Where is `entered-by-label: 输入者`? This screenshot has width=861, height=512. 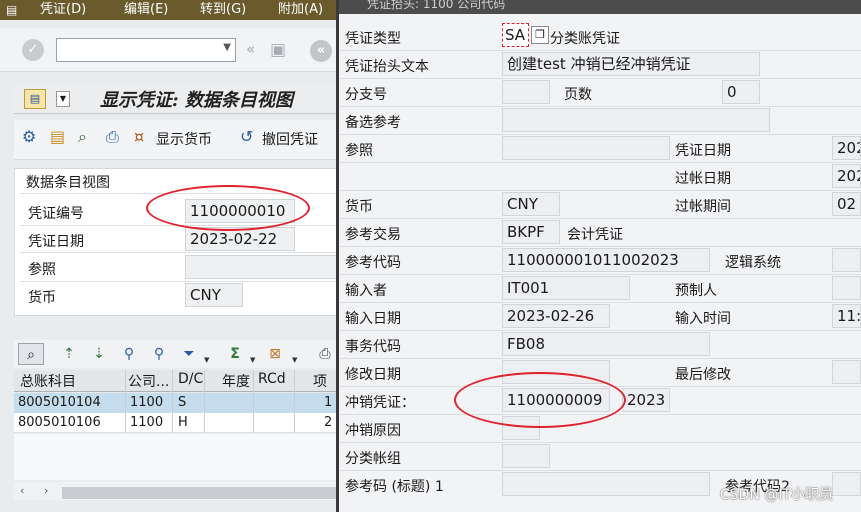 entered-by-label: 输入者 is located at coordinates (366, 291).